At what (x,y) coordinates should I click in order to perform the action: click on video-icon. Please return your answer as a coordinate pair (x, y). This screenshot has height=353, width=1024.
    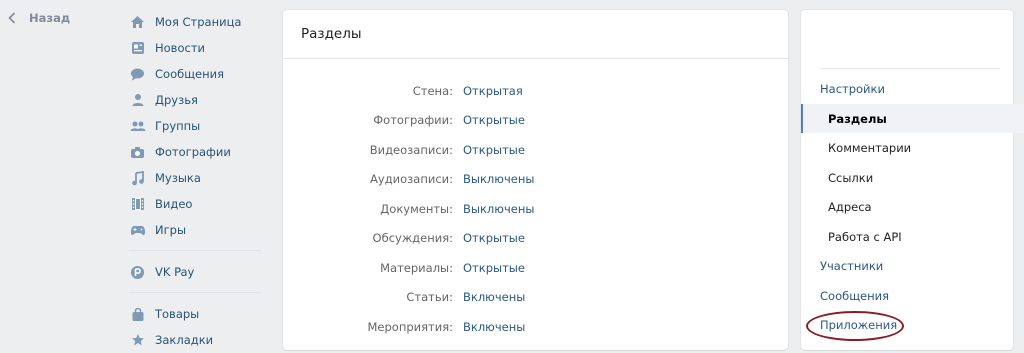
    Looking at the image, I should click on (137, 204).